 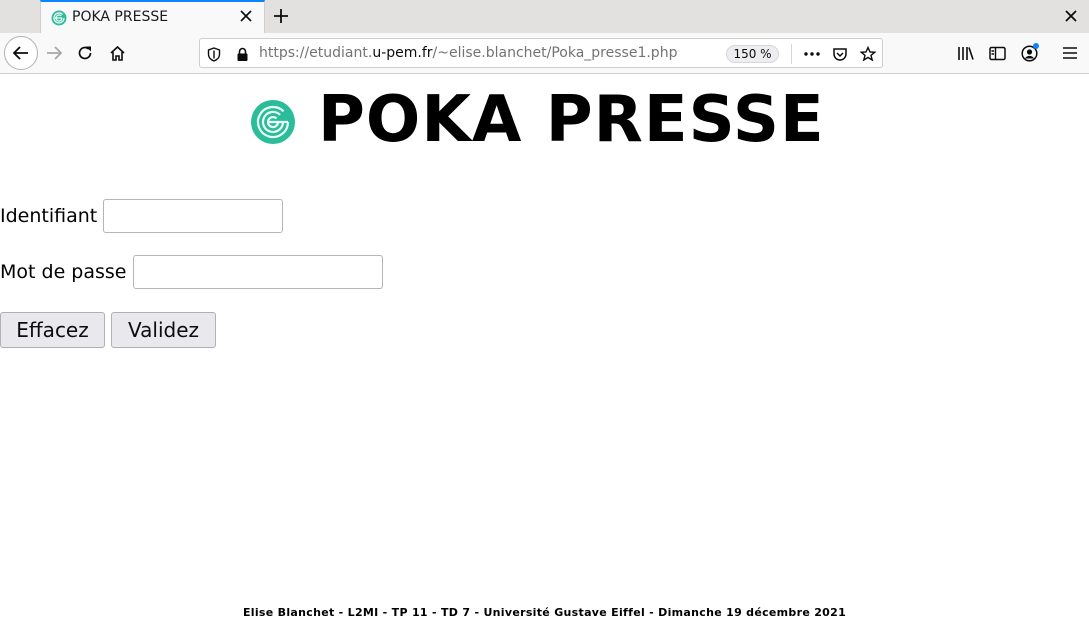 What do you see at coordinates (63, 272) in the screenshot?
I see `password-label: Mot de passe` at bounding box center [63, 272].